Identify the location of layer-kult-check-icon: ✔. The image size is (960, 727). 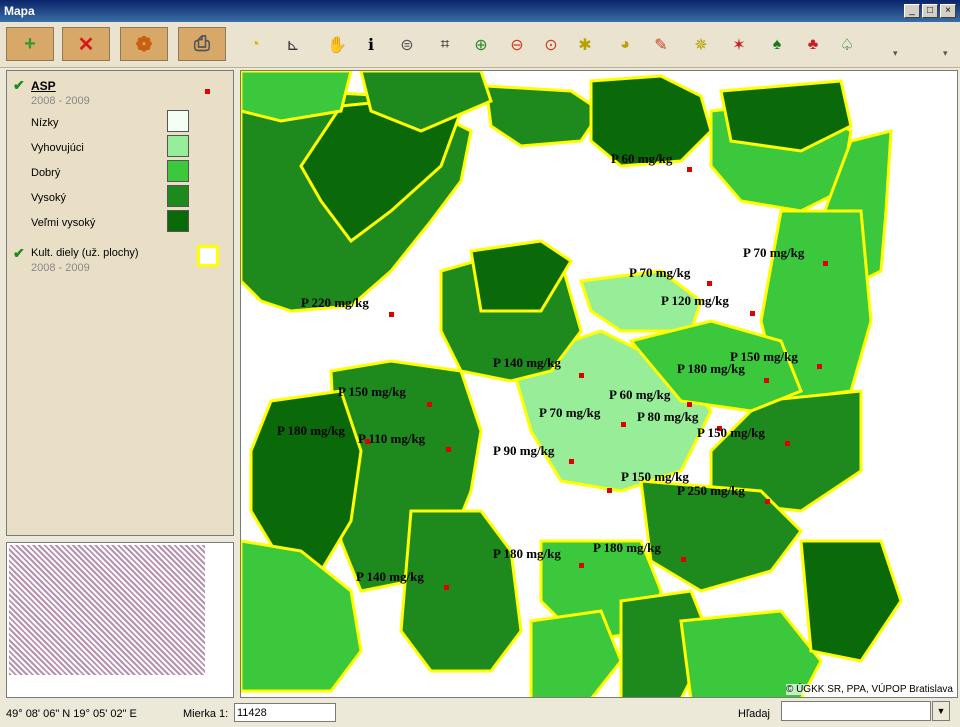
(19, 253).